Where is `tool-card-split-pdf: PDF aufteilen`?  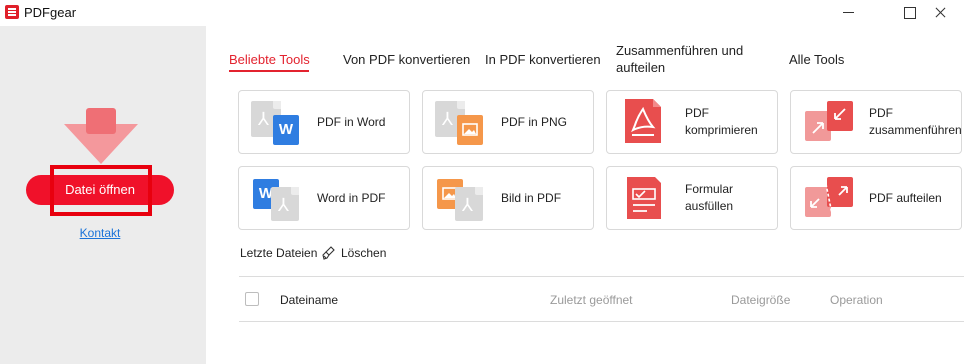
tool-card-split-pdf: PDF aufteilen is located at coordinates (876, 198).